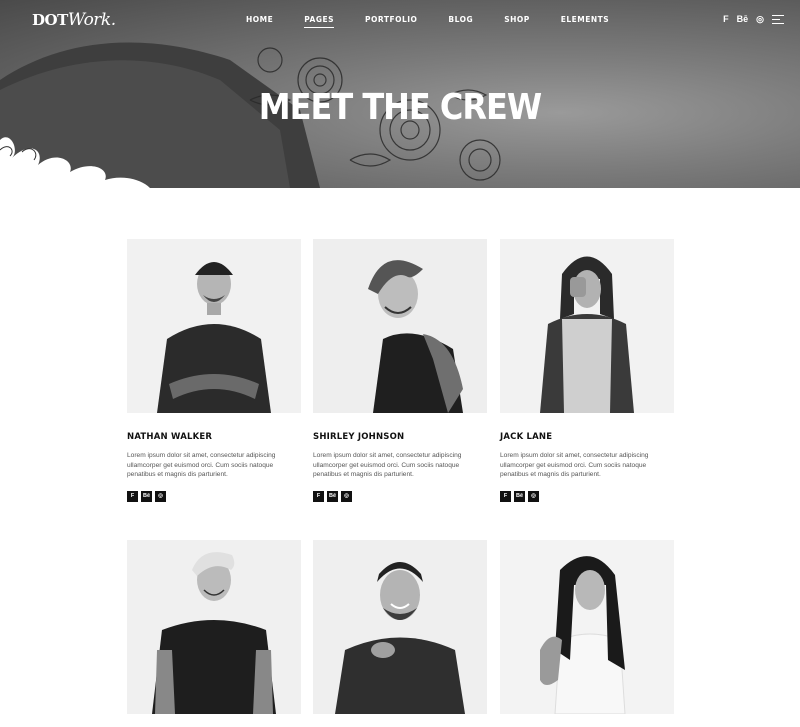 The width and height of the screenshot is (800, 727). Describe the element at coordinates (443, 21) in the screenshot. I see `main-nav: HOME PAGES PORTFOLIO BLOG SHOP ELEMENTS` at that location.